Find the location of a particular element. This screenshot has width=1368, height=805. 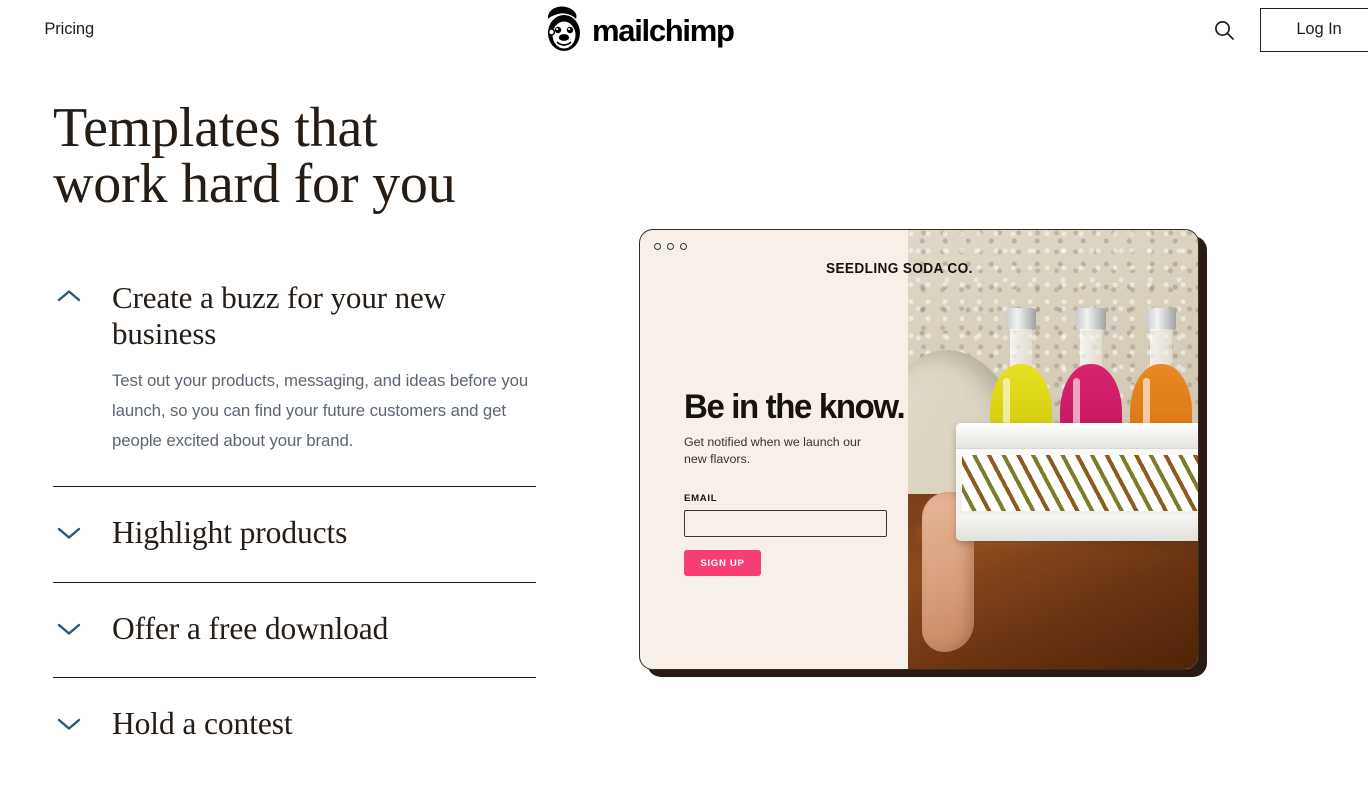

nav-item-pricing: Pricing is located at coordinates (69, 29).